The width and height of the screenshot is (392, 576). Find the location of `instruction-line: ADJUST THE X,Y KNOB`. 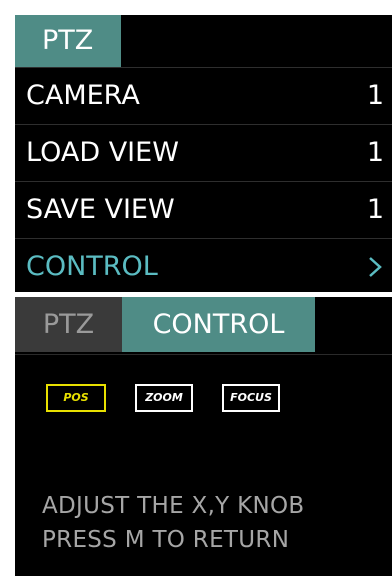

instruction-line: ADJUST THE X,Y KNOB is located at coordinates (173, 506).